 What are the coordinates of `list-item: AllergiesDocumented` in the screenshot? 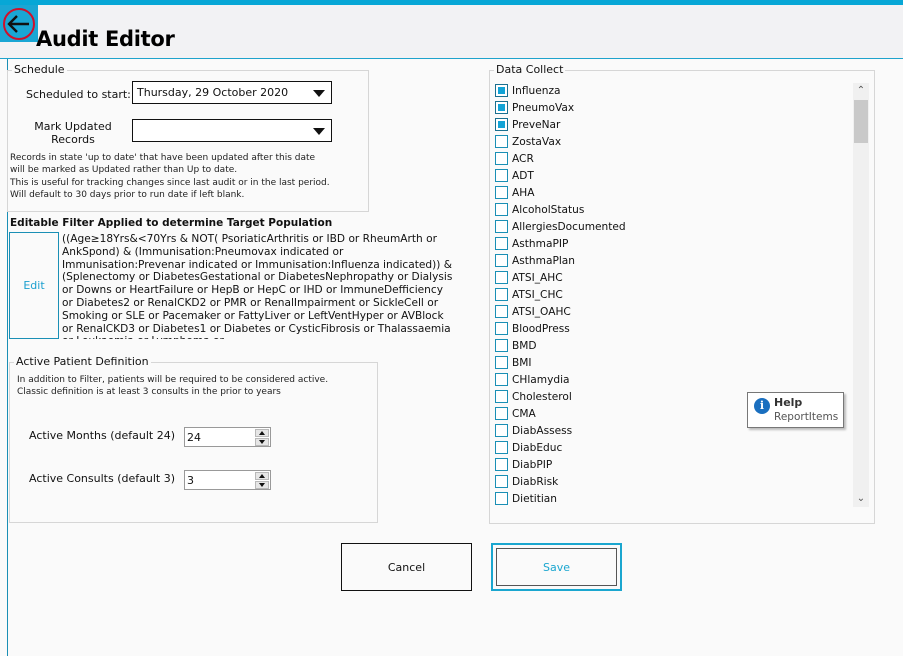 It's located at (672, 226).